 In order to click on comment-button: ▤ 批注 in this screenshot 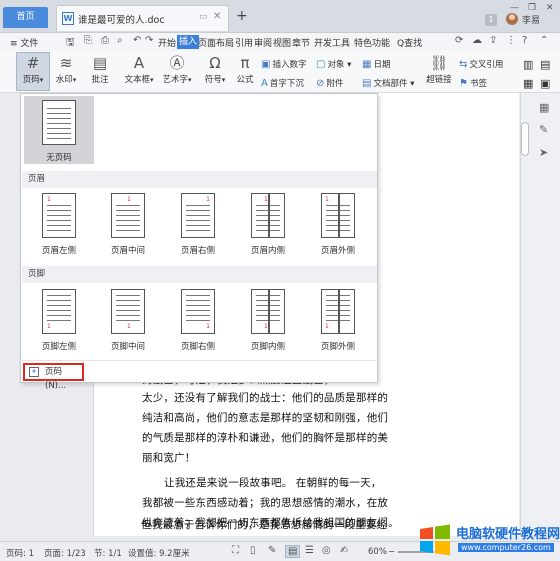, I will do `click(100, 69)`.